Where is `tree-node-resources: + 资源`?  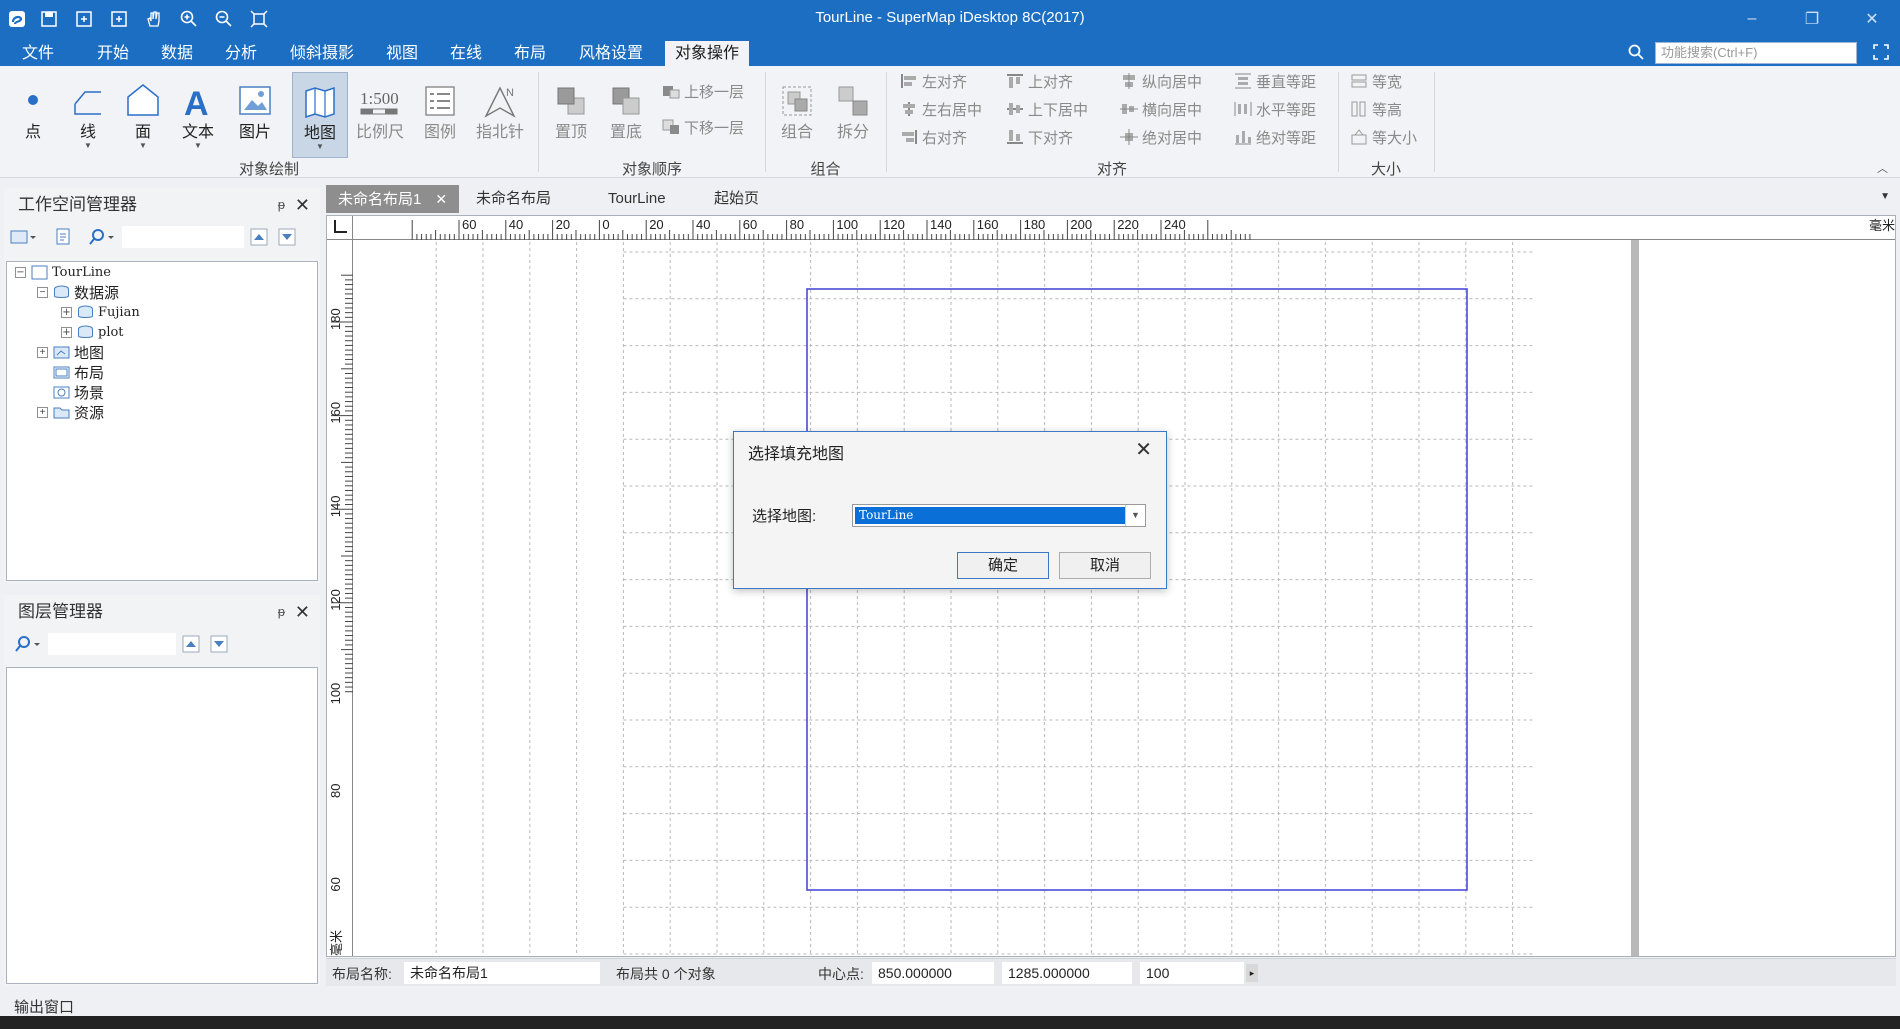
tree-node-resources: + 资源 is located at coordinates (70, 412).